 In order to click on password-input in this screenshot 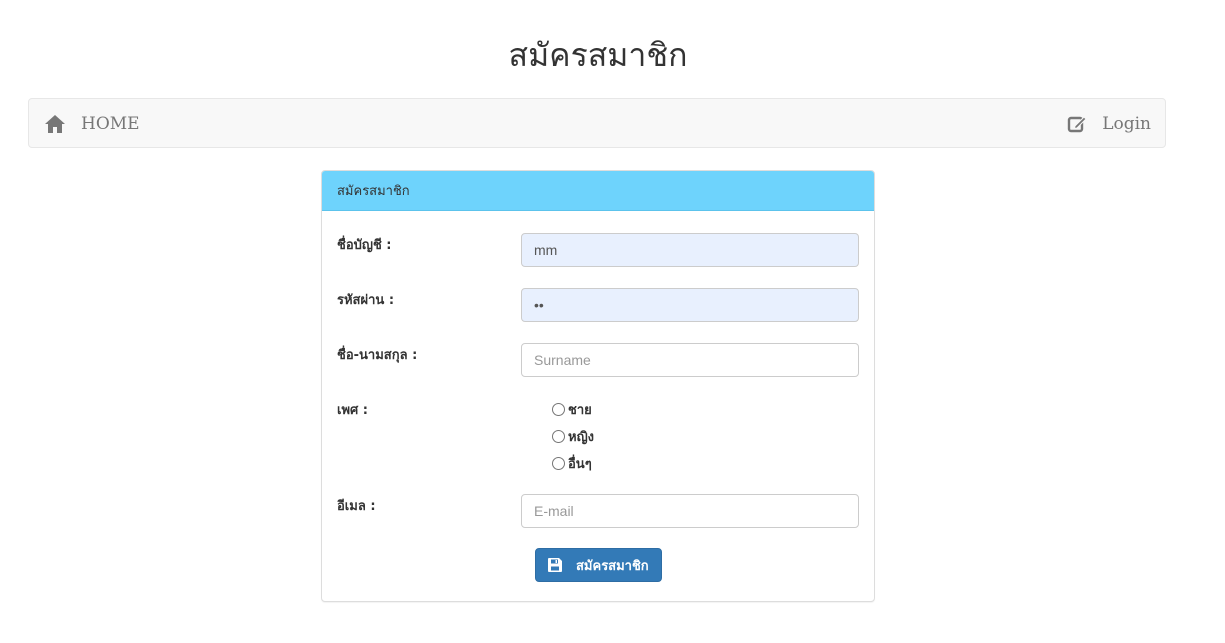, I will do `click(690, 305)`.